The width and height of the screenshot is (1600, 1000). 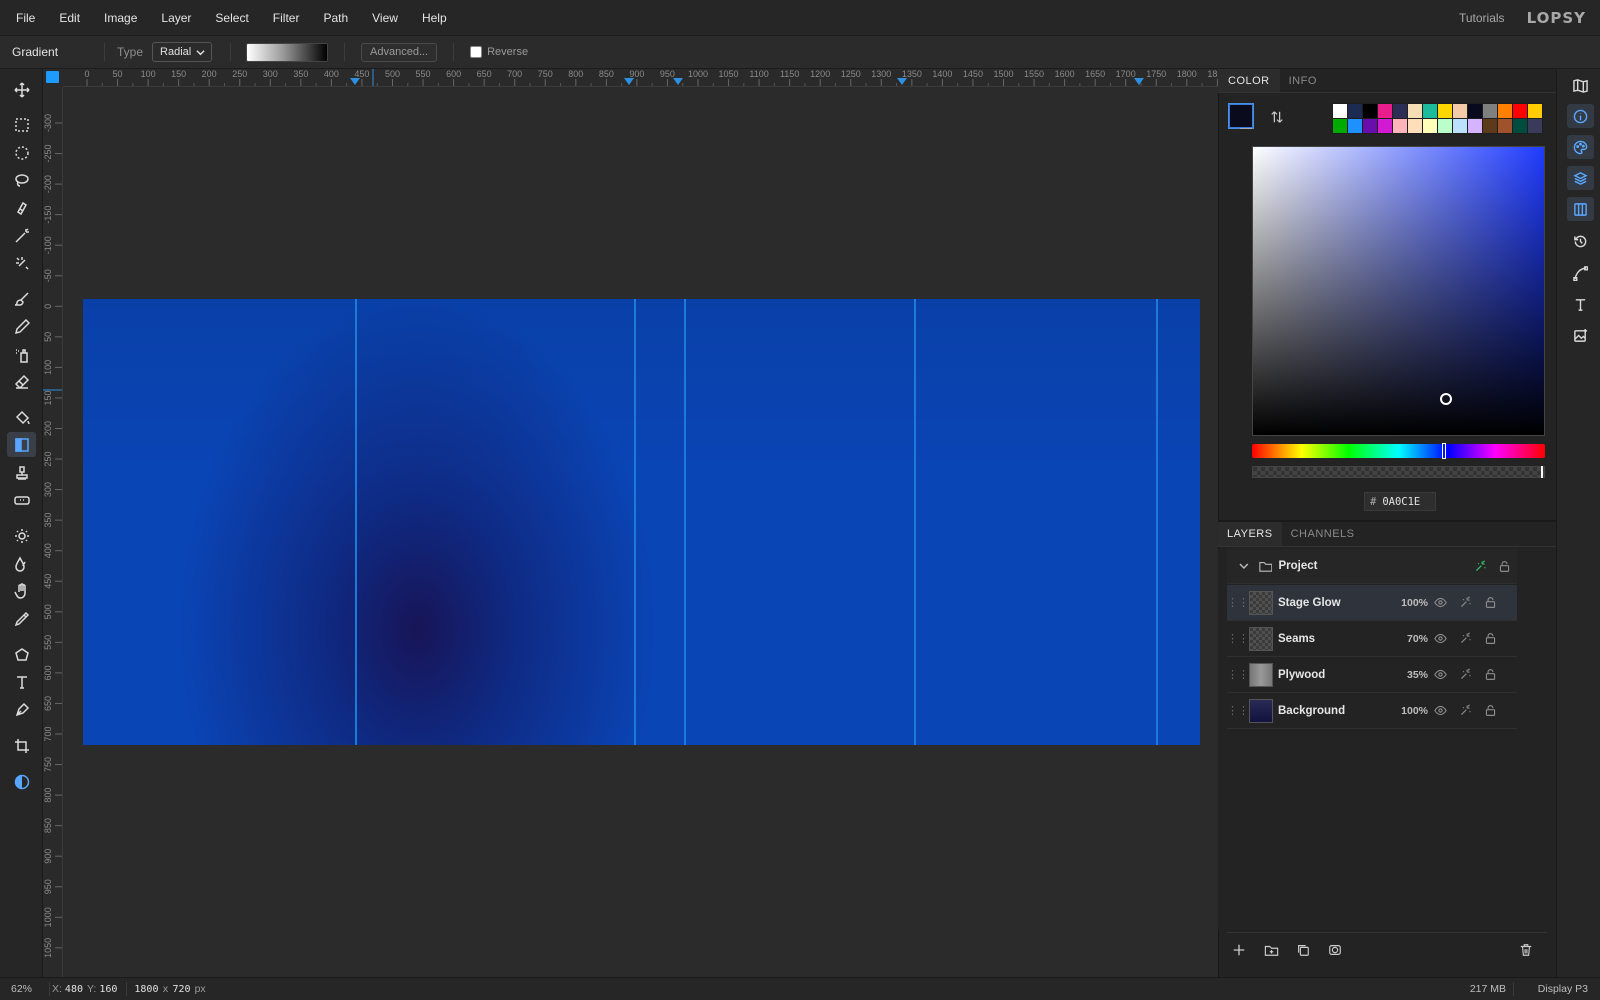 What do you see at coordinates (1372, 711) in the screenshot?
I see `layer-row-background: ⋮⋮ Background 100%` at bounding box center [1372, 711].